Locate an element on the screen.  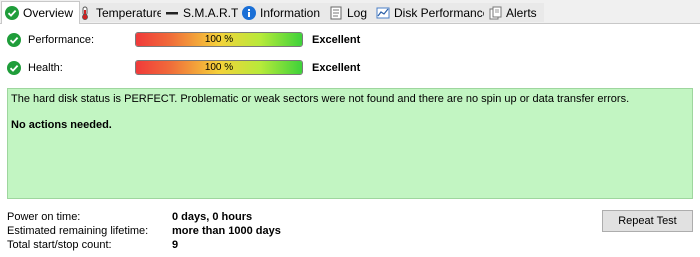
health-rating: Excellent is located at coordinates (336, 68).